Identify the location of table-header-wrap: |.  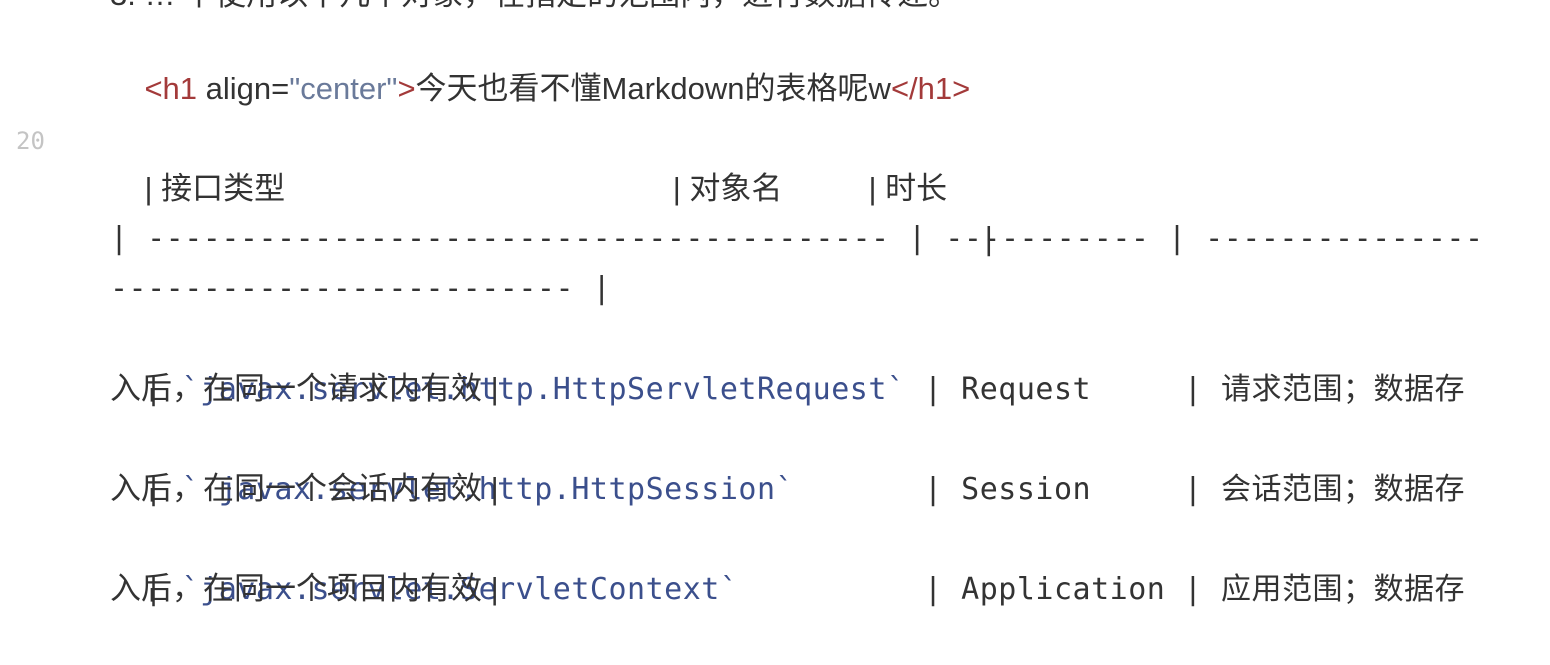
(554, 210).